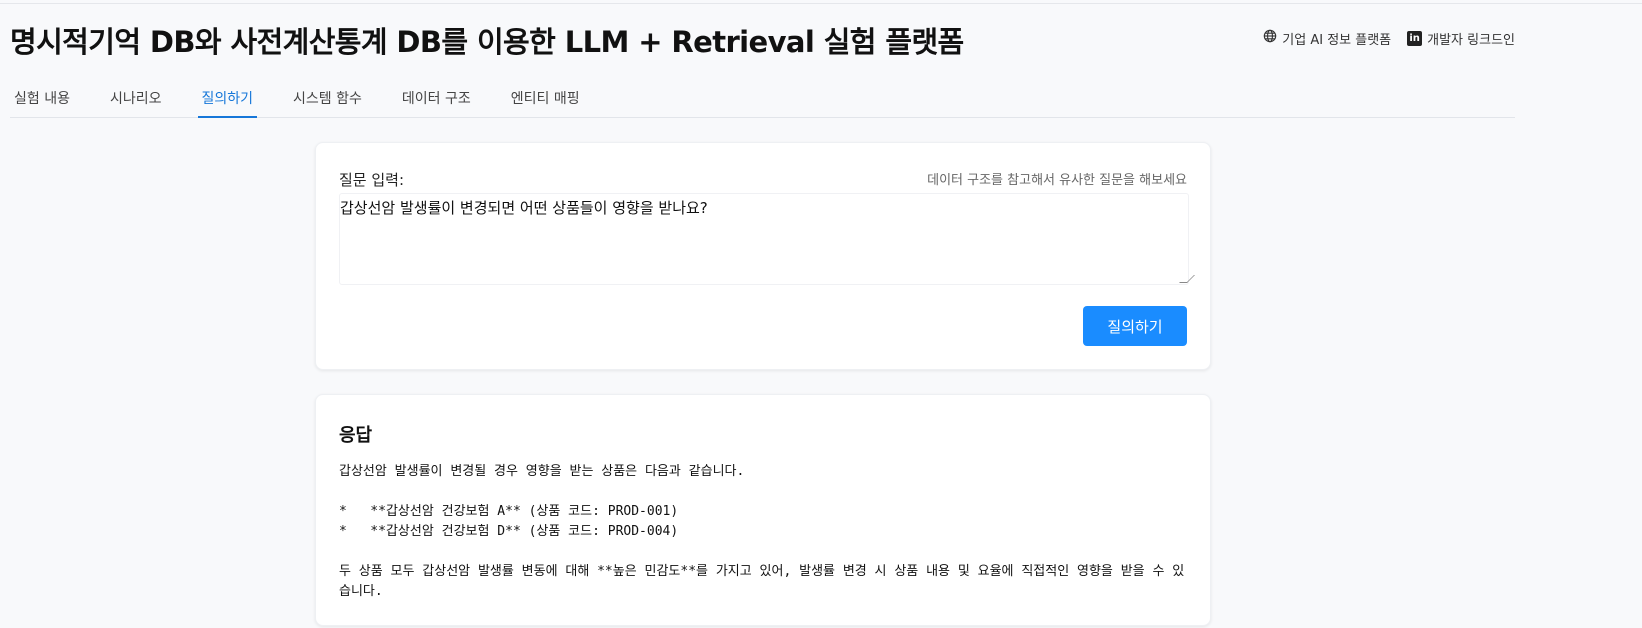  What do you see at coordinates (42, 99) in the screenshot?
I see `tab-experiment-content: 실험 내용` at bounding box center [42, 99].